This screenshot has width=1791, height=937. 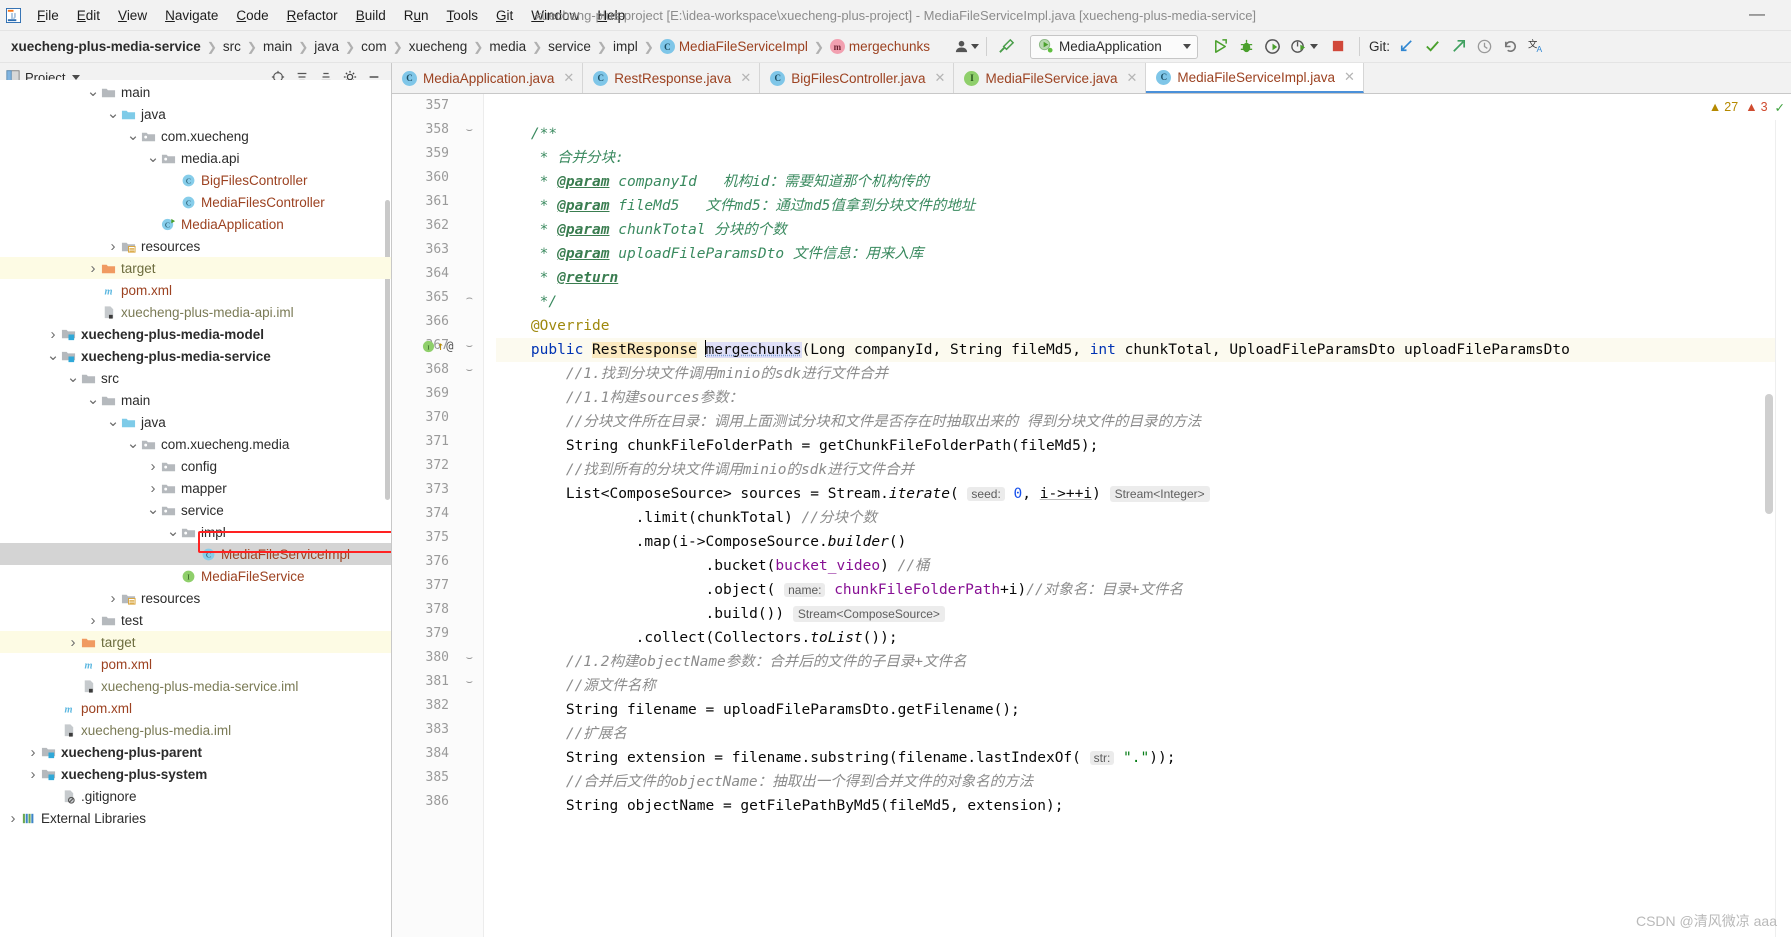 What do you see at coordinates (1143, 254) in the screenshot?
I see `code-line: * @param uploadFileParamsDto 文件信息：用来入库` at bounding box center [1143, 254].